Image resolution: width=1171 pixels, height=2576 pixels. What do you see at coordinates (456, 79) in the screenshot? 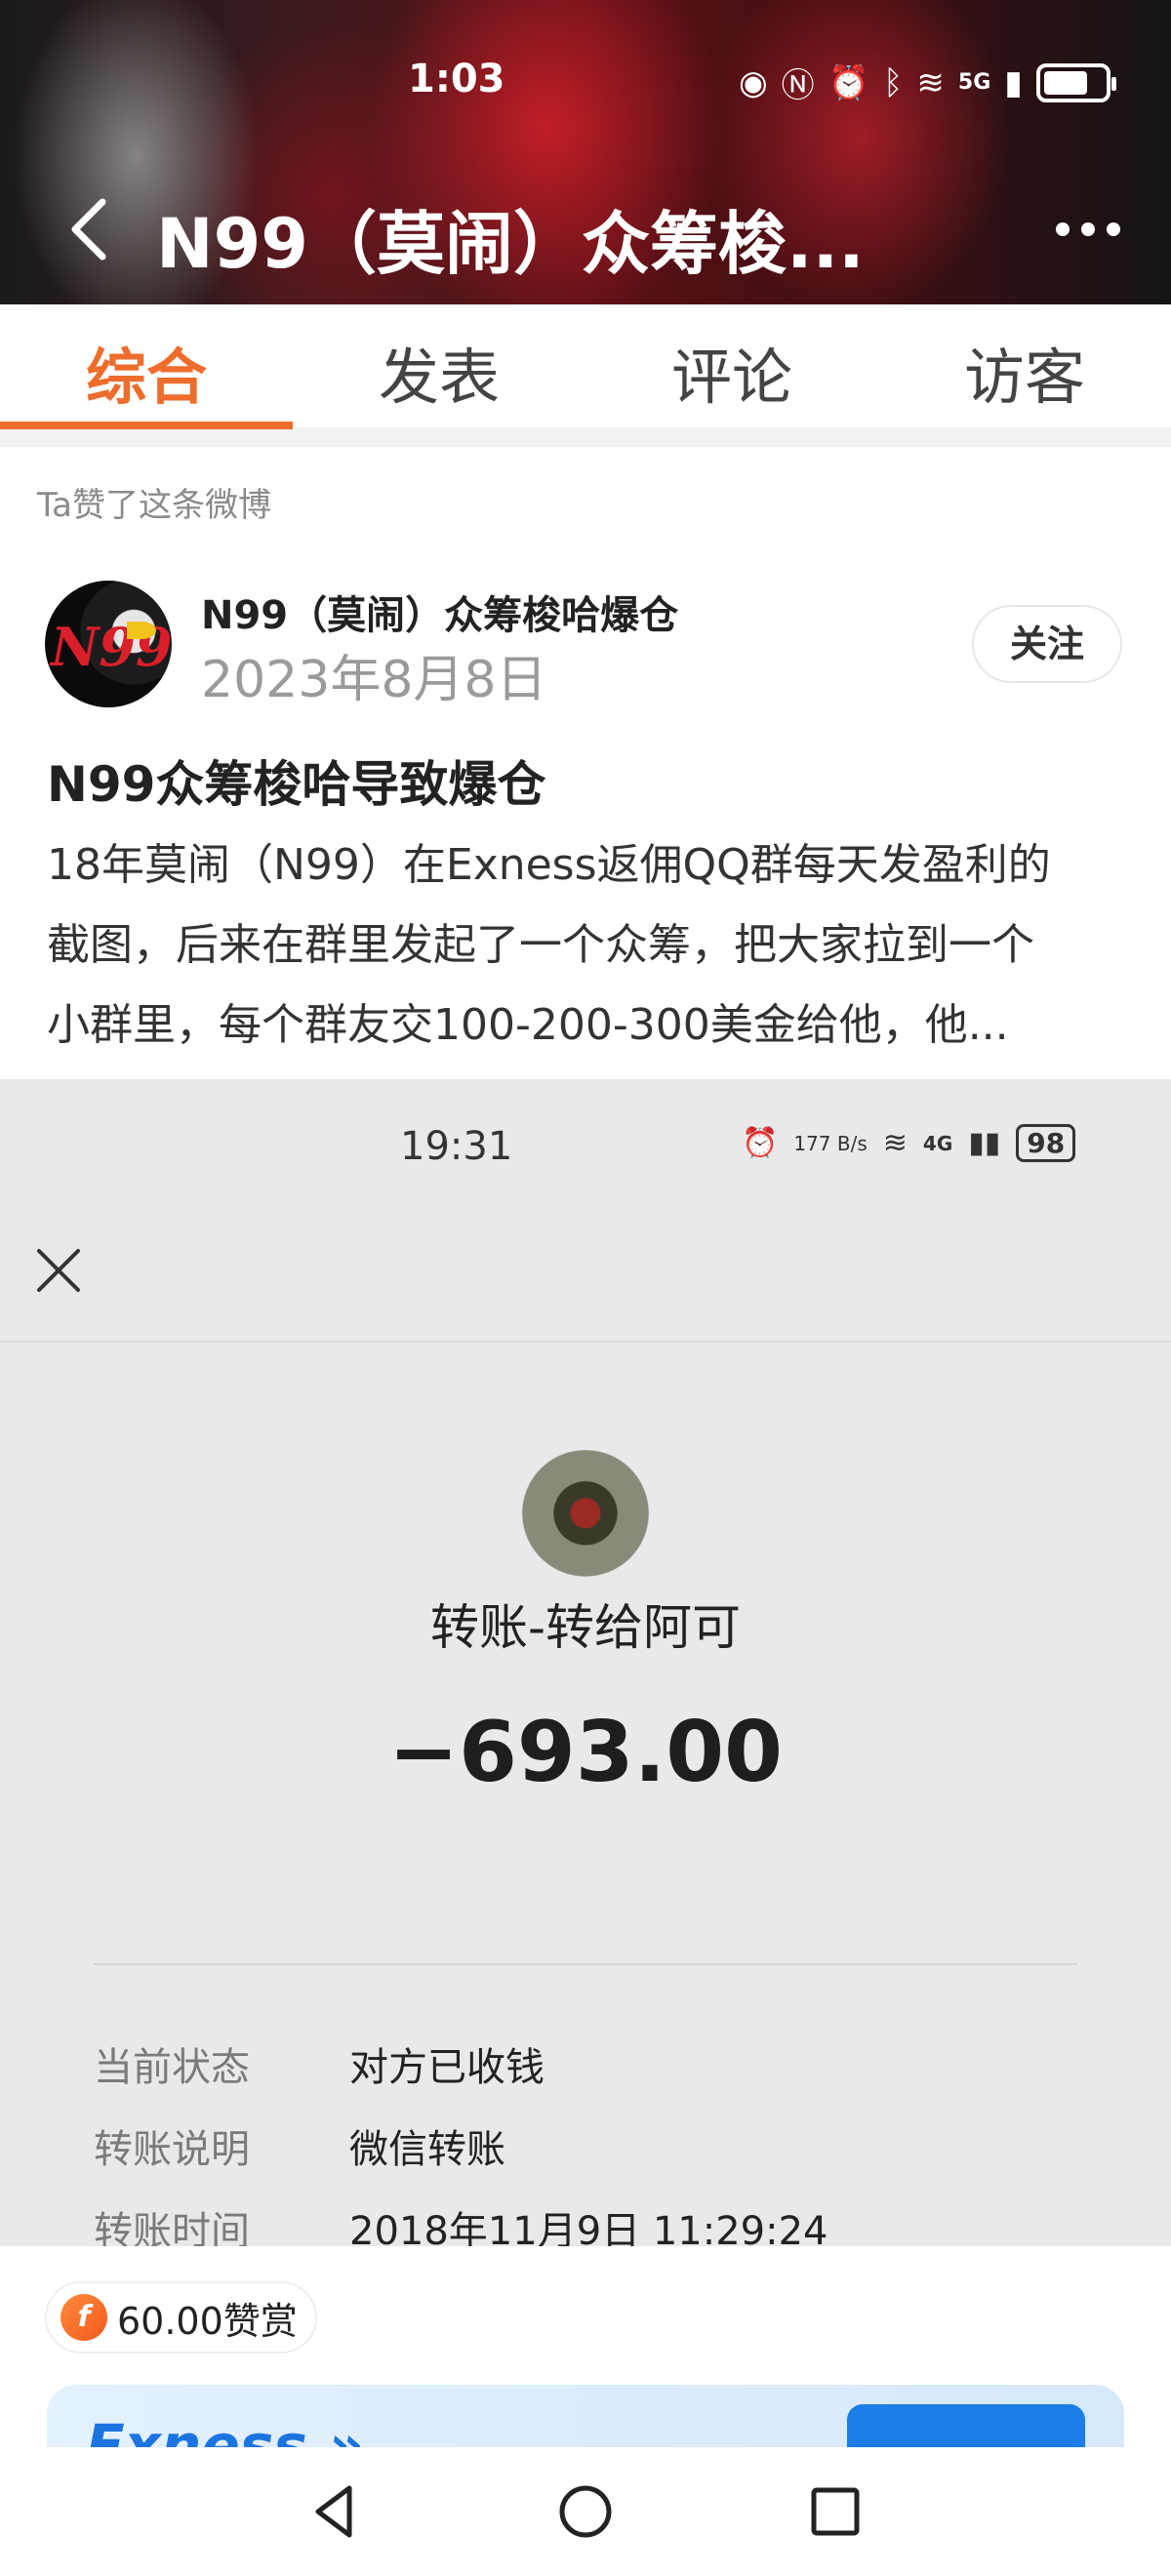
I see `status-time: 1:03` at bounding box center [456, 79].